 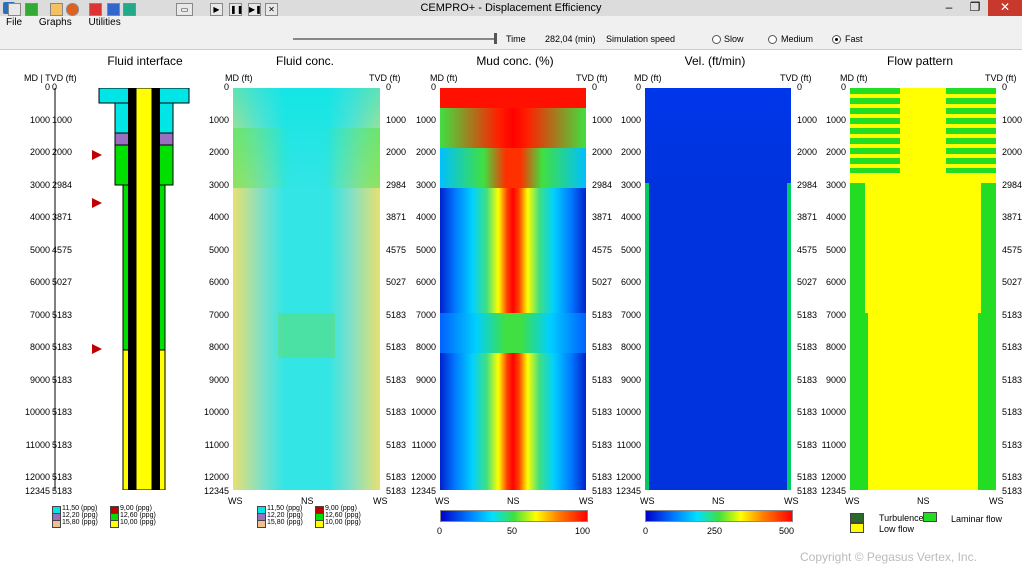 I want to click on radio-fast, so click(x=836, y=39).